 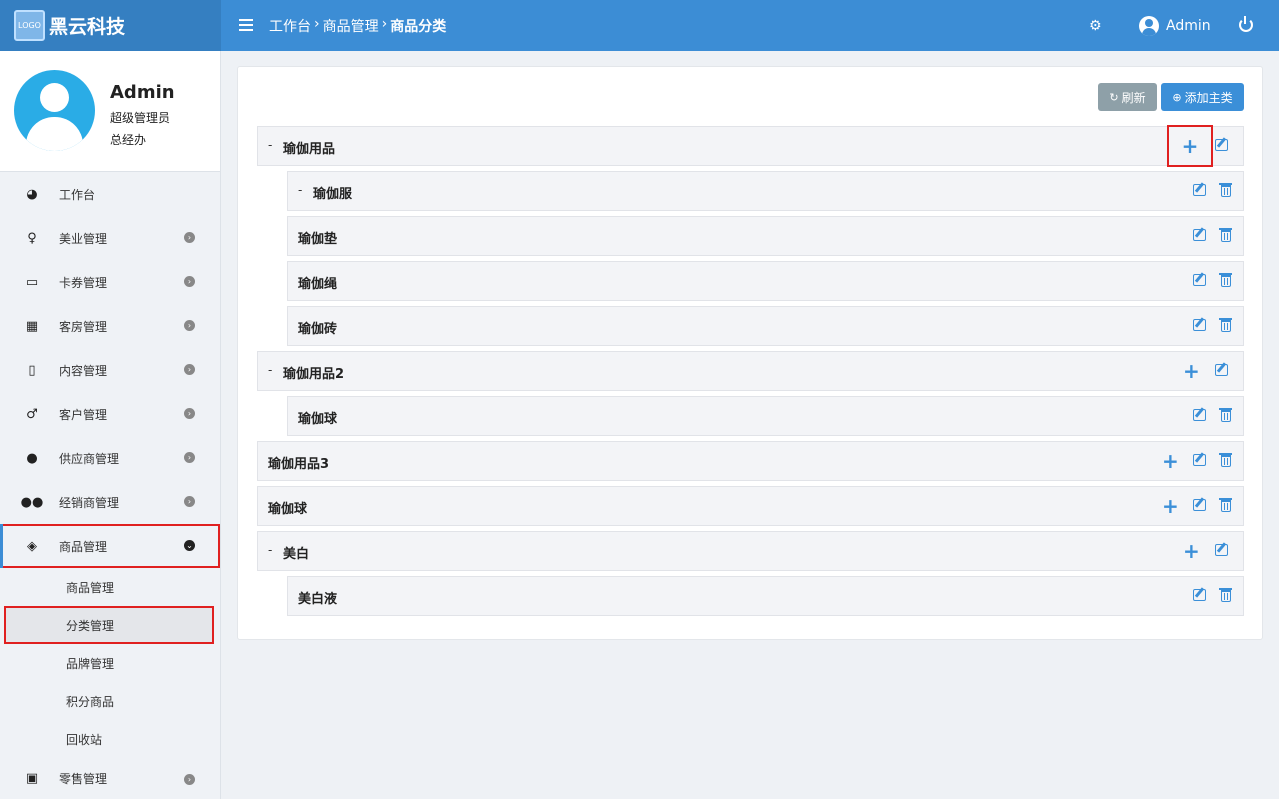 I want to click on category-row: 瑜伽砖, so click(x=765, y=326).